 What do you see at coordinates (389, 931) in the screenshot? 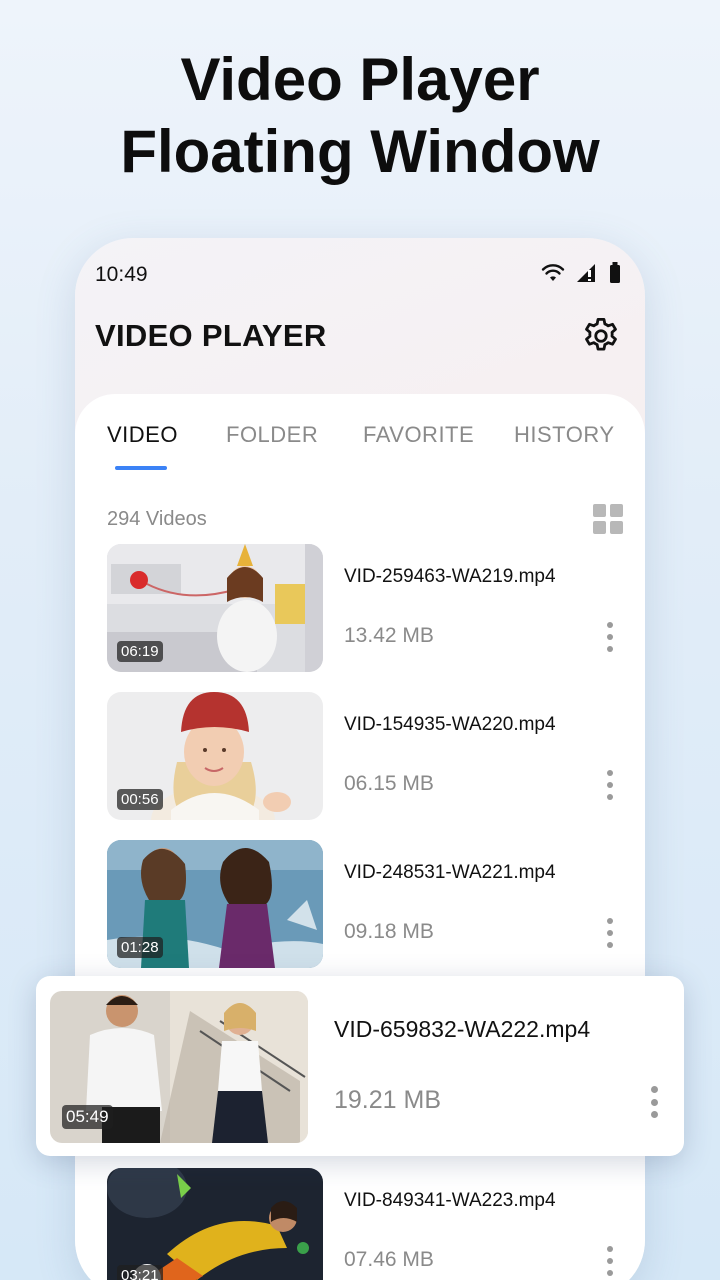
I see `video-size: 09.18 MB` at bounding box center [389, 931].